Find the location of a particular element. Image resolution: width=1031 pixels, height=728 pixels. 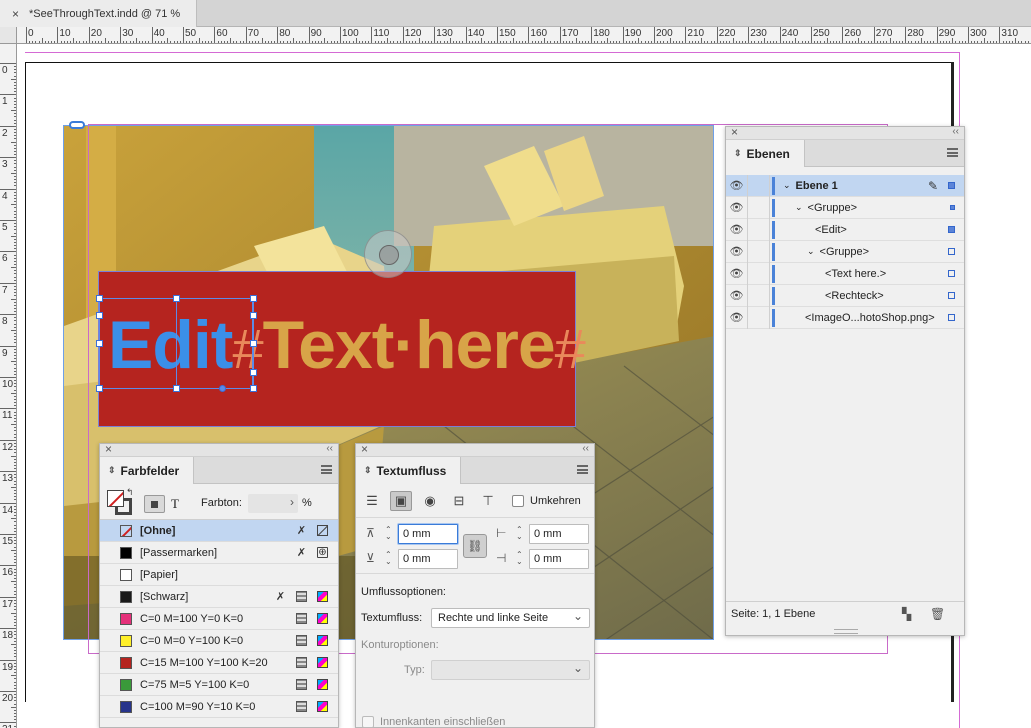

layer-row-image: 👁 <ImageO...hotoShop.png> is located at coordinates (845, 317).